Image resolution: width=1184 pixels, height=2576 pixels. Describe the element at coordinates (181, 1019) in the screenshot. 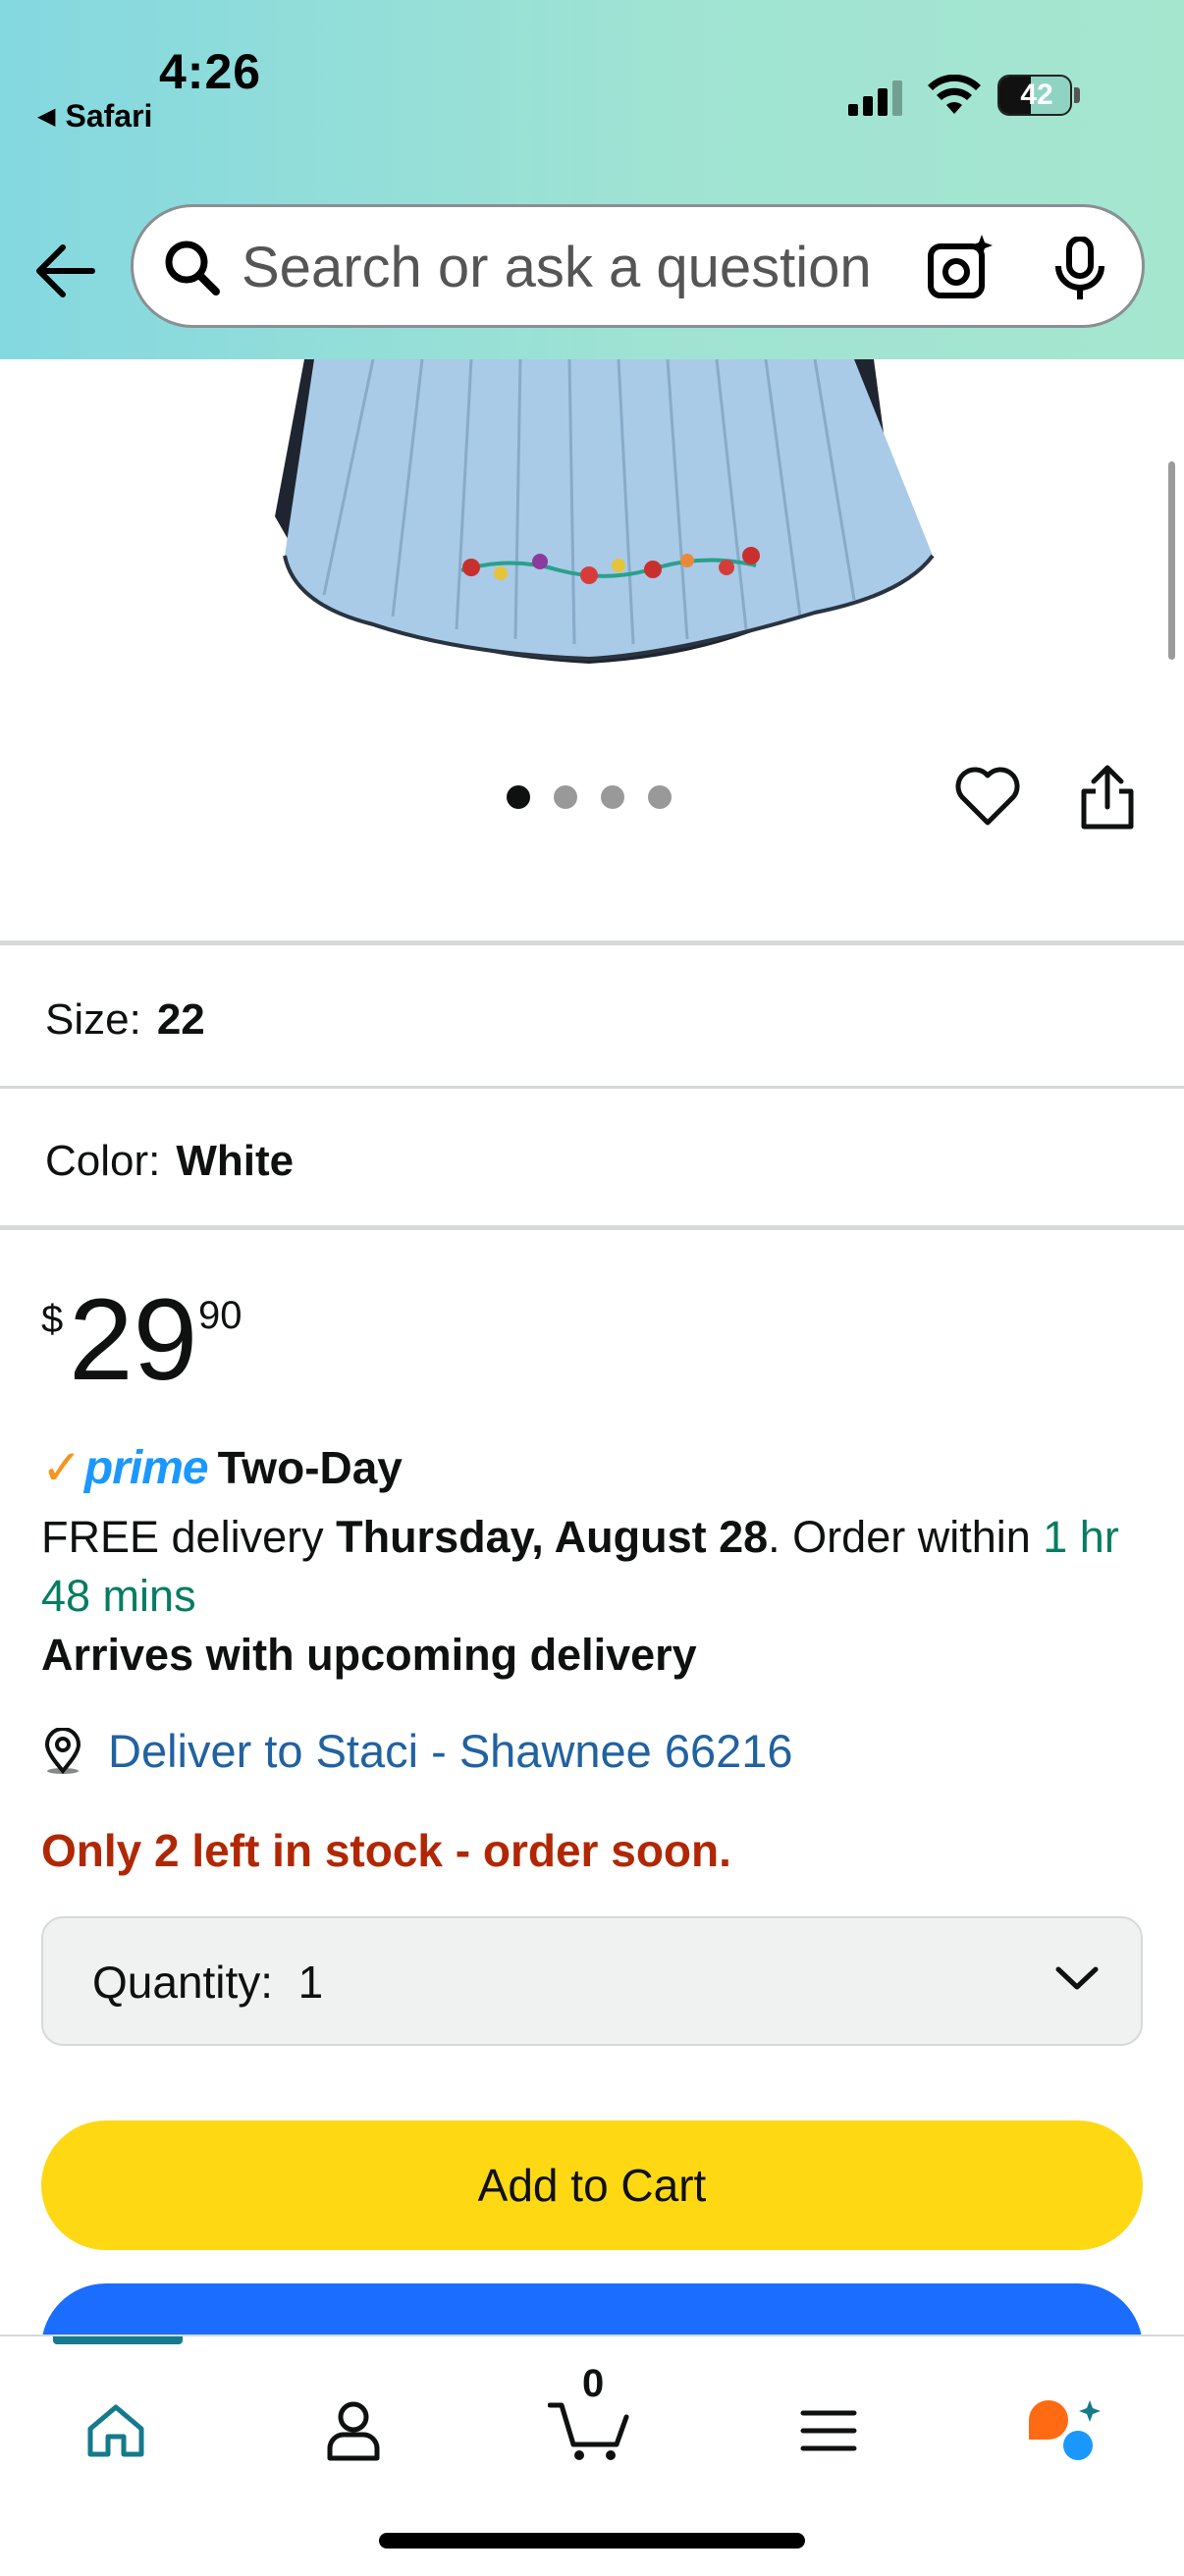

I see `size-value: 22` at that location.